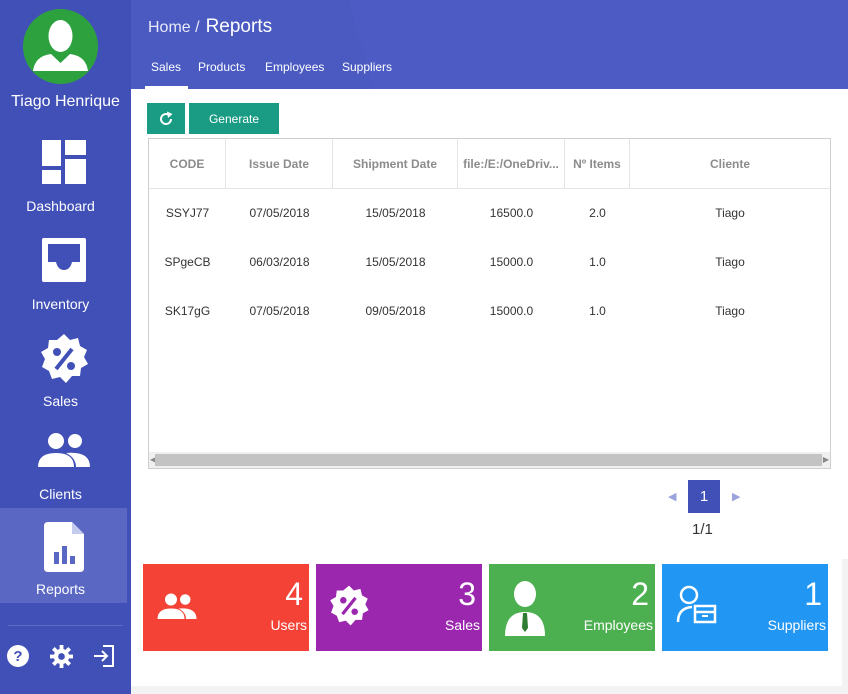  What do you see at coordinates (796, 625) in the screenshot?
I see `stat-label: Suppliers` at bounding box center [796, 625].